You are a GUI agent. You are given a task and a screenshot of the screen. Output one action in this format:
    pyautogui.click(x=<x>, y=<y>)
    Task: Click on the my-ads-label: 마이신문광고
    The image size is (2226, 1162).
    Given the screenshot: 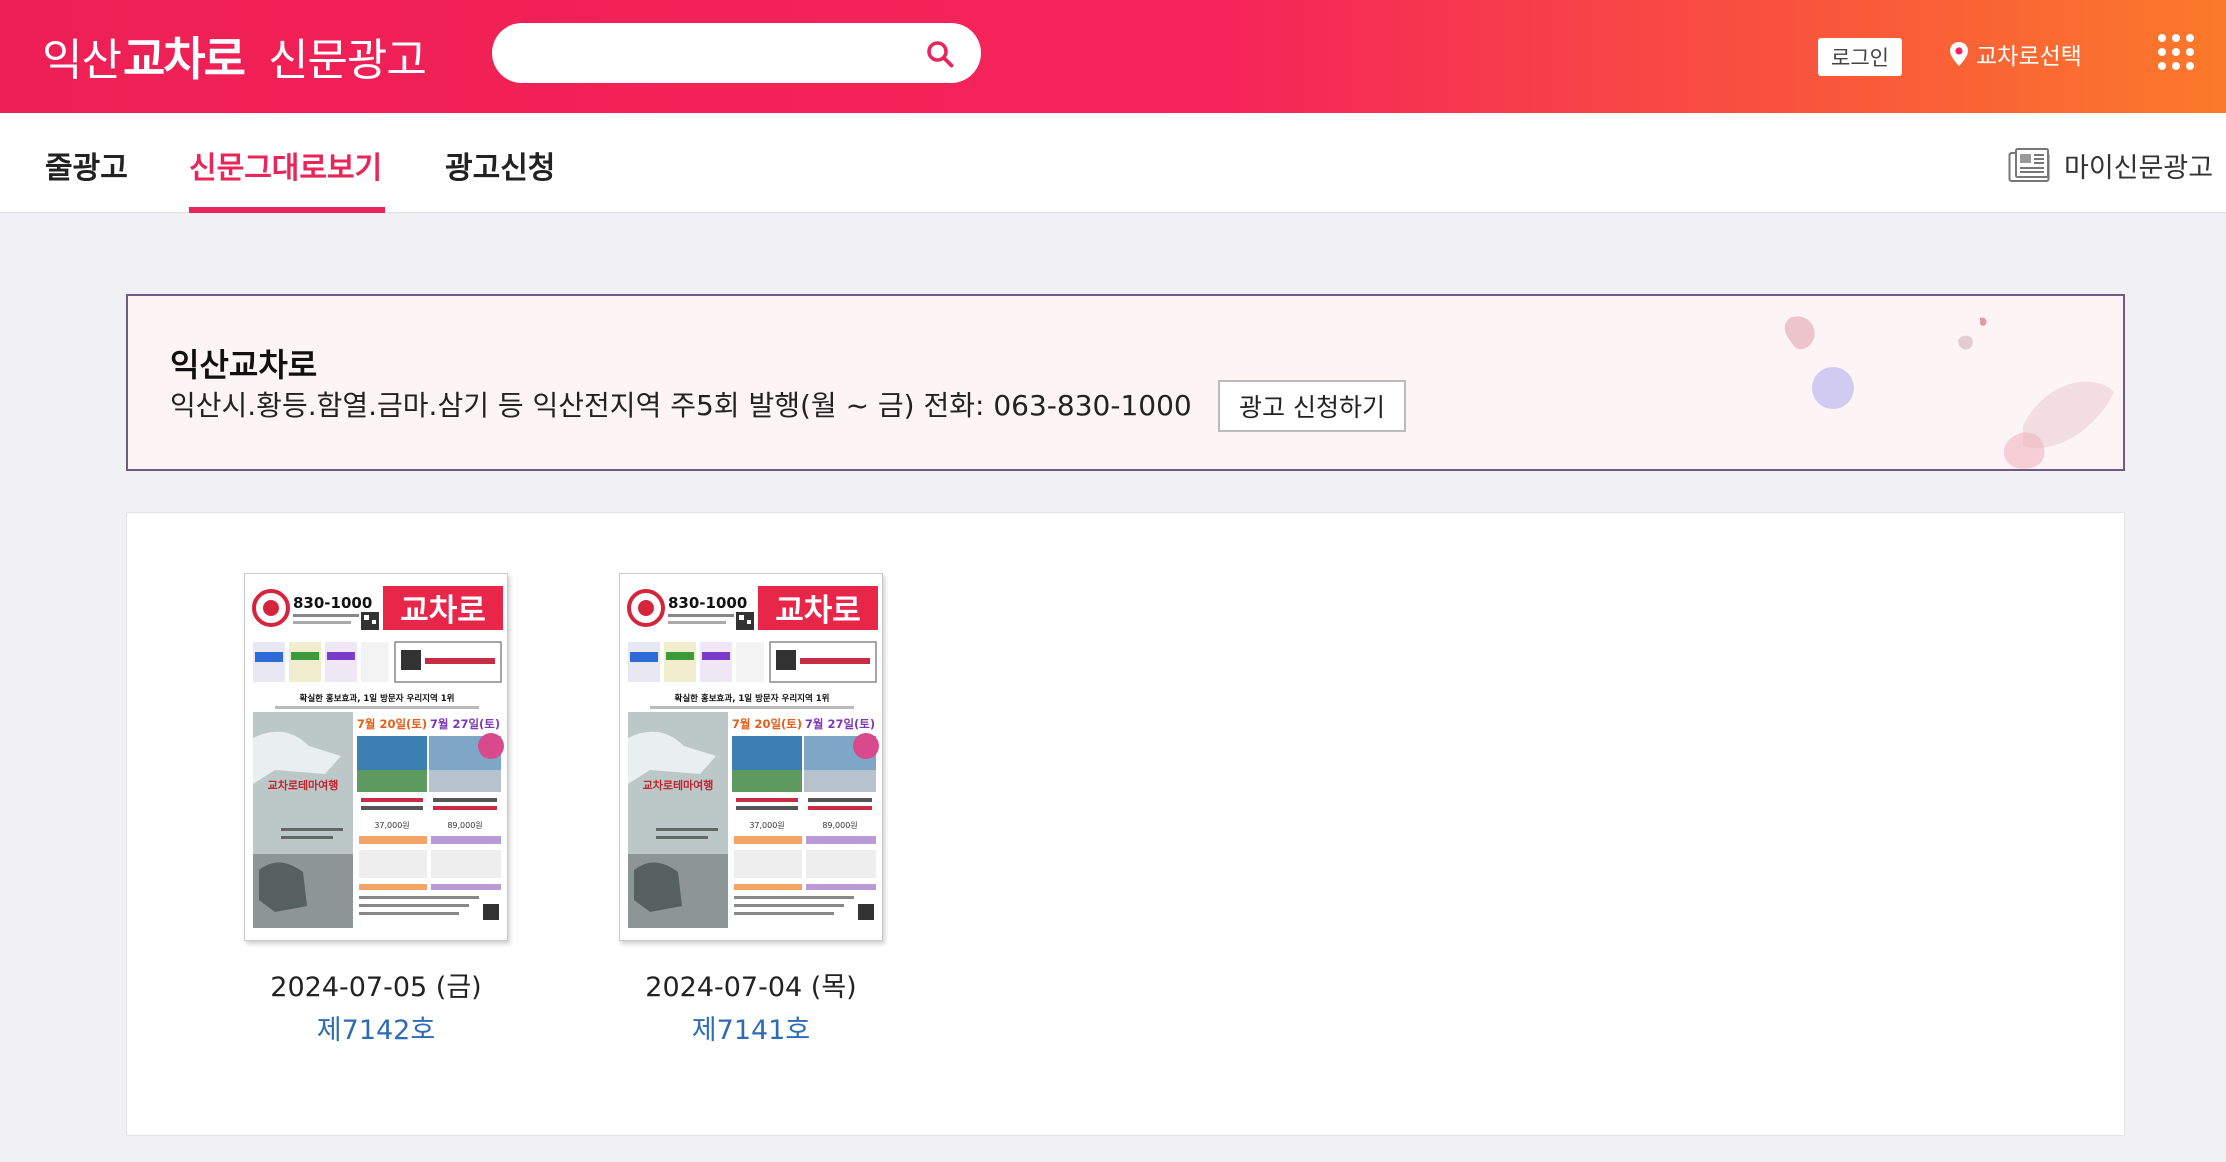 What is the action you would take?
    pyautogui.click(x=2139, y=168)
    